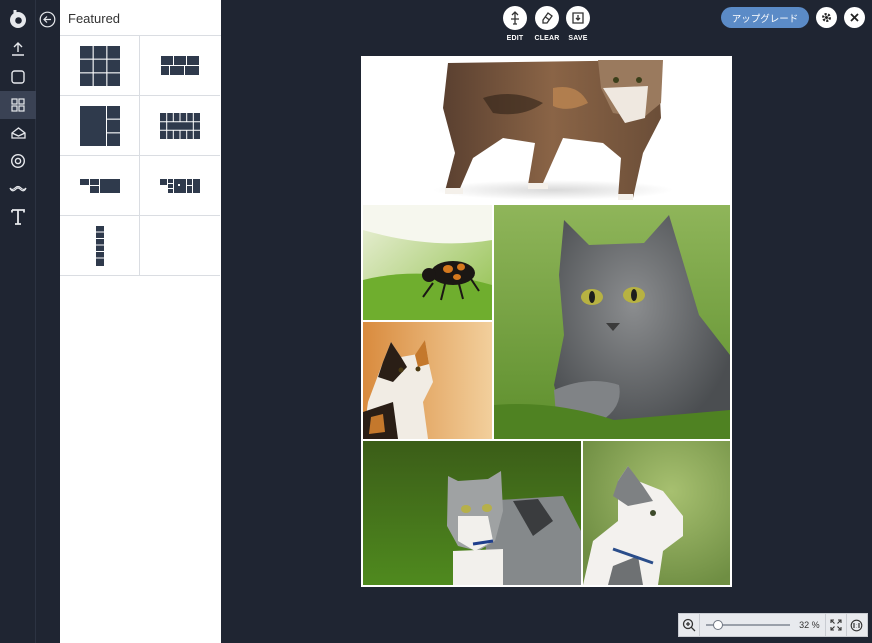 The image size is (872, 643). I want to click on edit-tool: EDIT, so click(515, 24).